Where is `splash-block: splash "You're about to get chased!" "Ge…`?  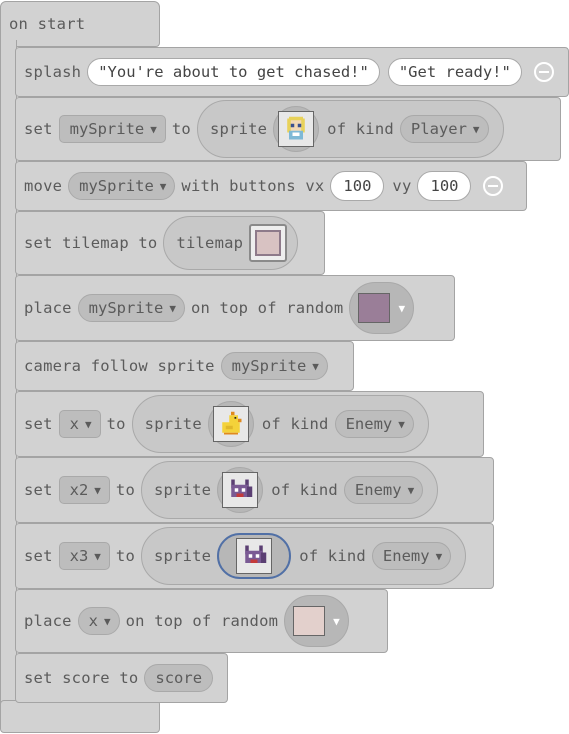
splash-block: splash "You're about to get chased!" "Ge… is located at coordinates (292, 72).